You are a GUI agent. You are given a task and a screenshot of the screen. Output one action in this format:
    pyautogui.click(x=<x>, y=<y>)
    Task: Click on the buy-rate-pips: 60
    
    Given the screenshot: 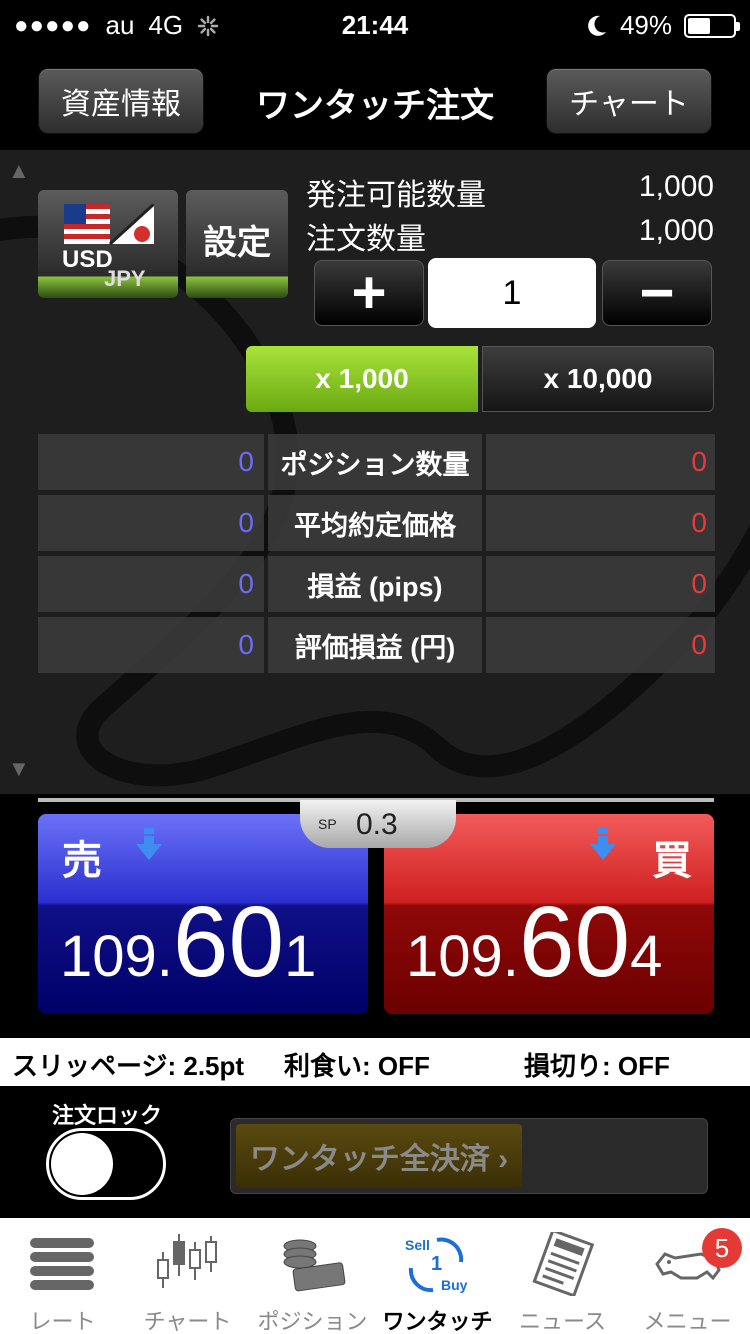 What is the action you would take?
    pyautogui.click(x=574, y=942)
    